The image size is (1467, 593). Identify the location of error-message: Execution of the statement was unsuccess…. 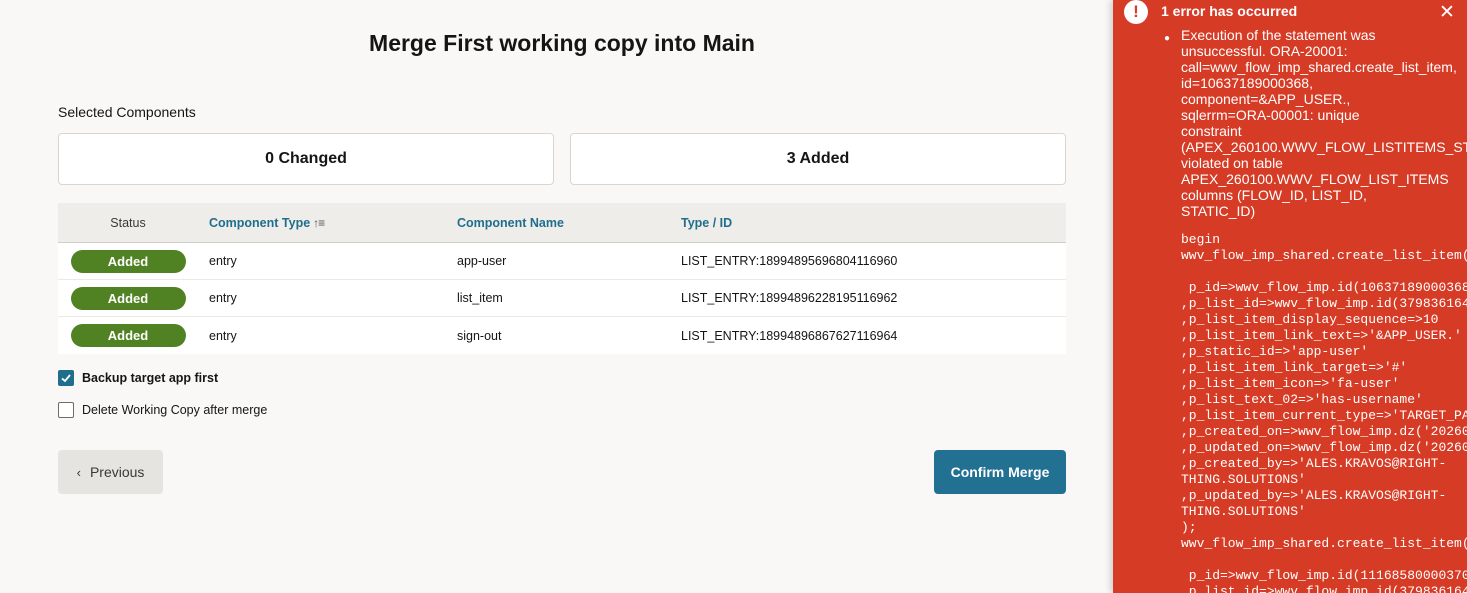
(1324, 123).